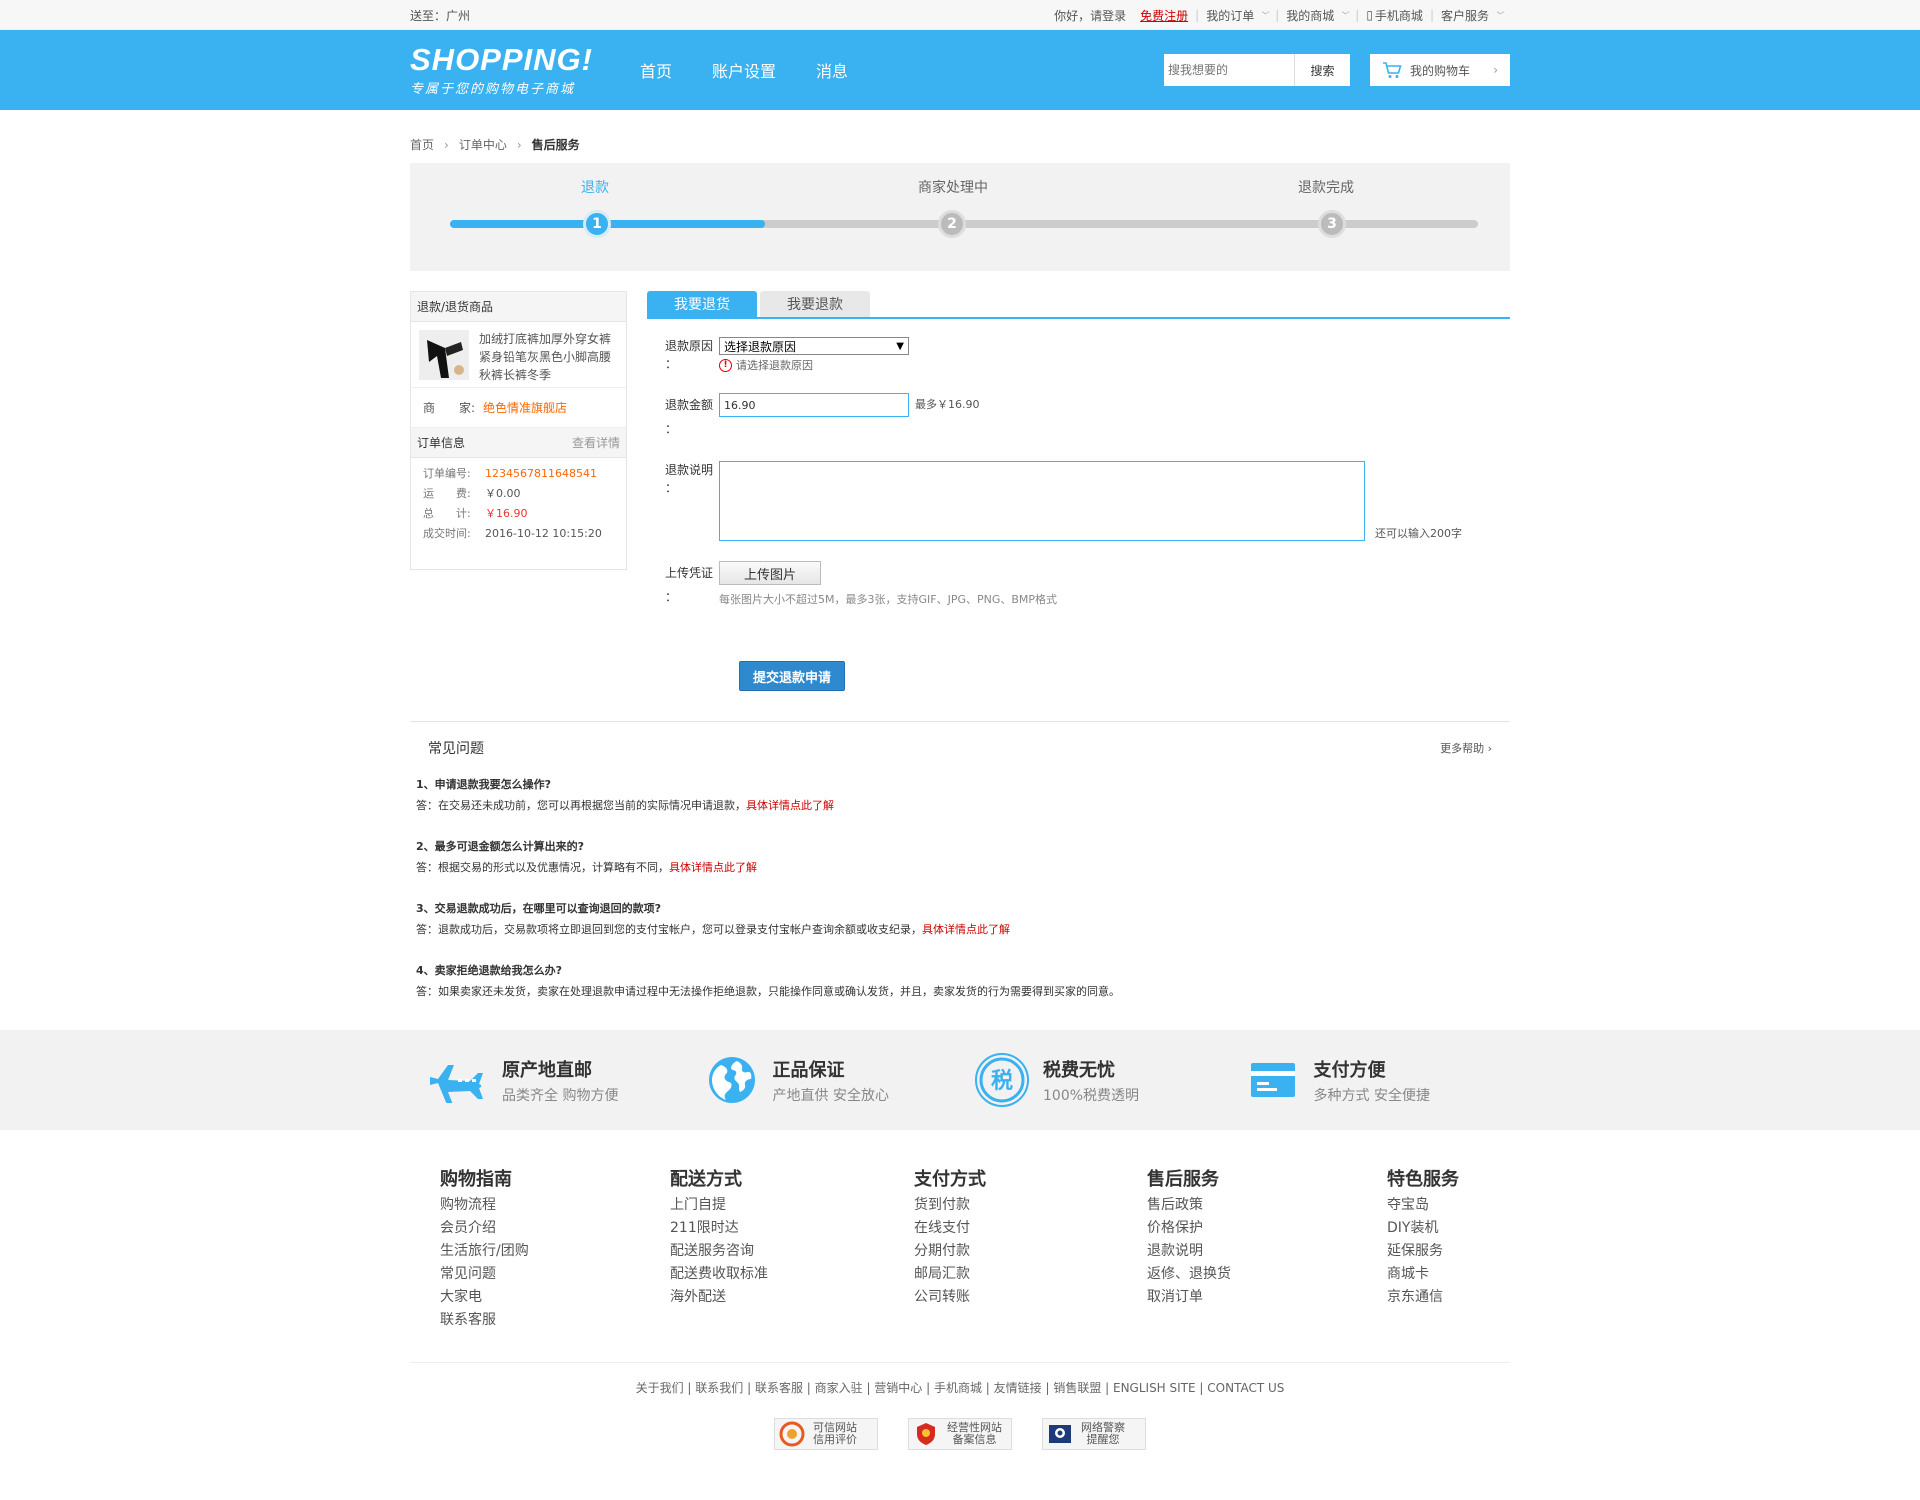  What do you see at coordinates (555, 1228) in the screenshot?
I see `footer-link: 会员介绍` at bounding box center [555, 1228].